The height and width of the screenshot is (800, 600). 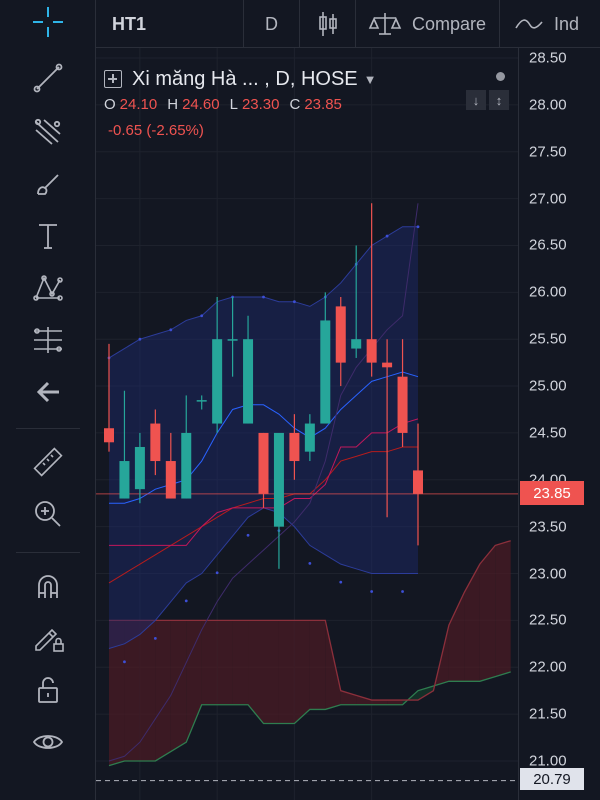 What do you see at coordinates (552, 779) in the screenshot?
I see `crosshair-price-label: 20.79` at bounding box center [552, 779].